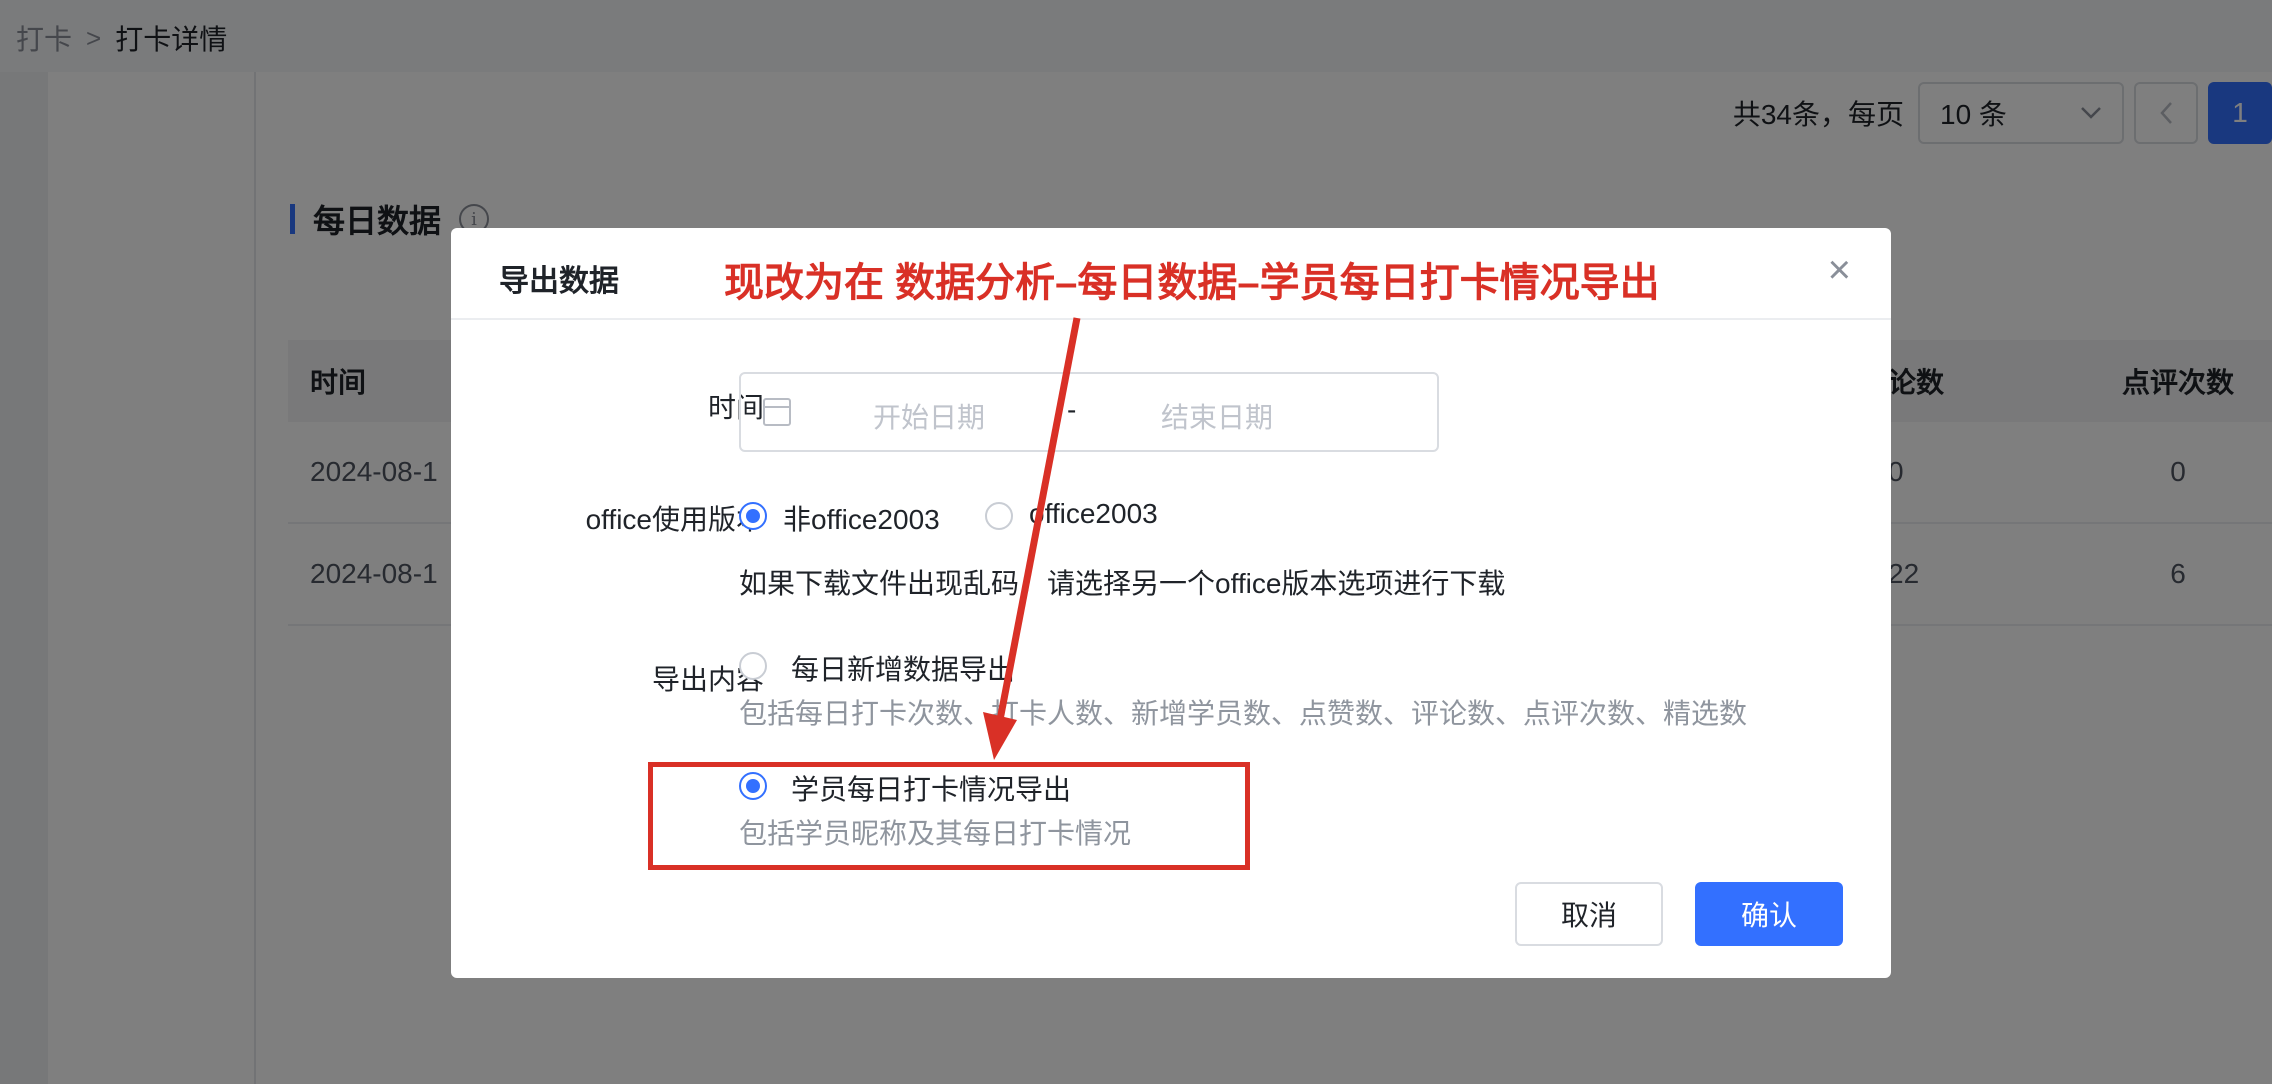 Image resolution: width=2272 pixels, height=1084 pixels. What do you see at coordinates (903, 668) in the screenshot?
I see `option-daily-new-data: 每日新增数据导出` at bounding box center [903, 668].